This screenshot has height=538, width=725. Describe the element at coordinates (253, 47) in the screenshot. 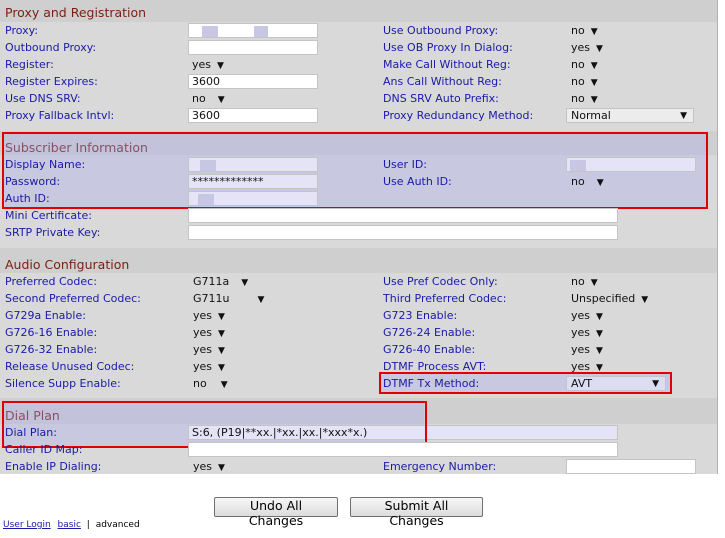

I see `outbound-proxy-input` at that location.